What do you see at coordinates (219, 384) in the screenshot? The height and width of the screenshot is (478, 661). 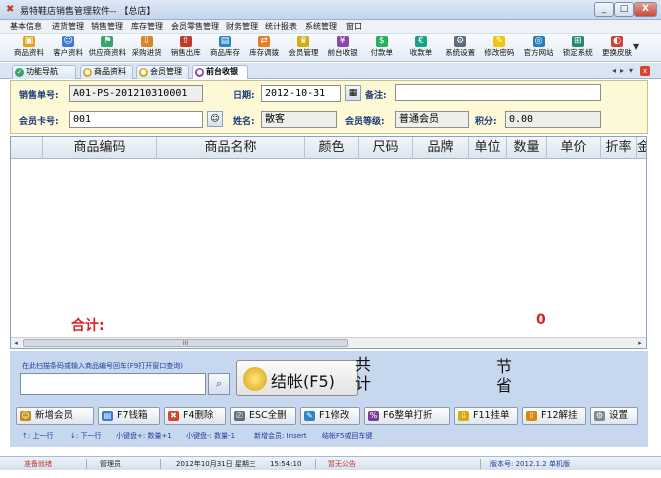 I see `search-icon: ⌕` at bounding box center [219, 384].